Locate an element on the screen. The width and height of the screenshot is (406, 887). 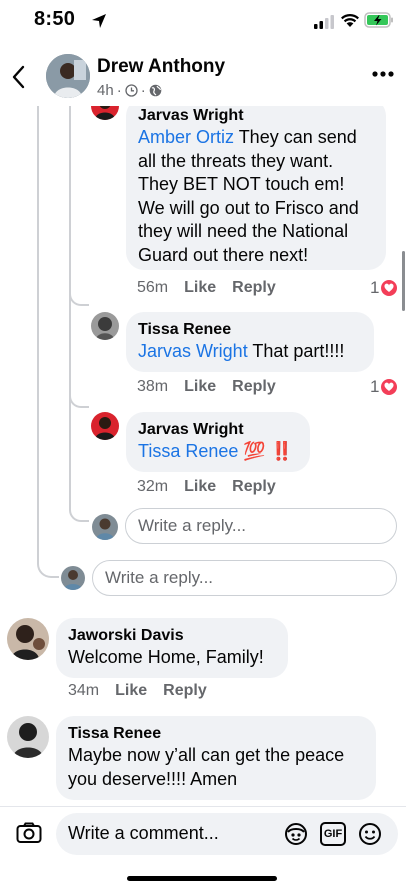
thread-line-outer is located at coordinates (38, 335).